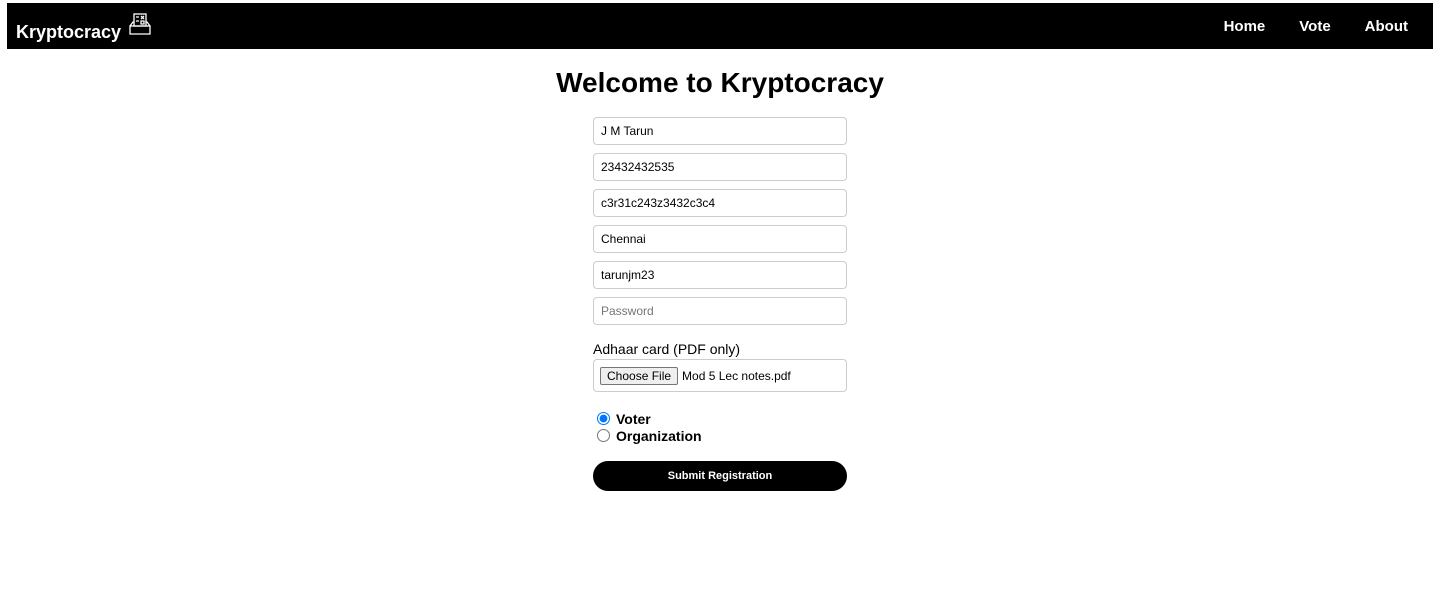 This screenshot has height=614, width=1440. I want to click on name-input, so click(720, 131).